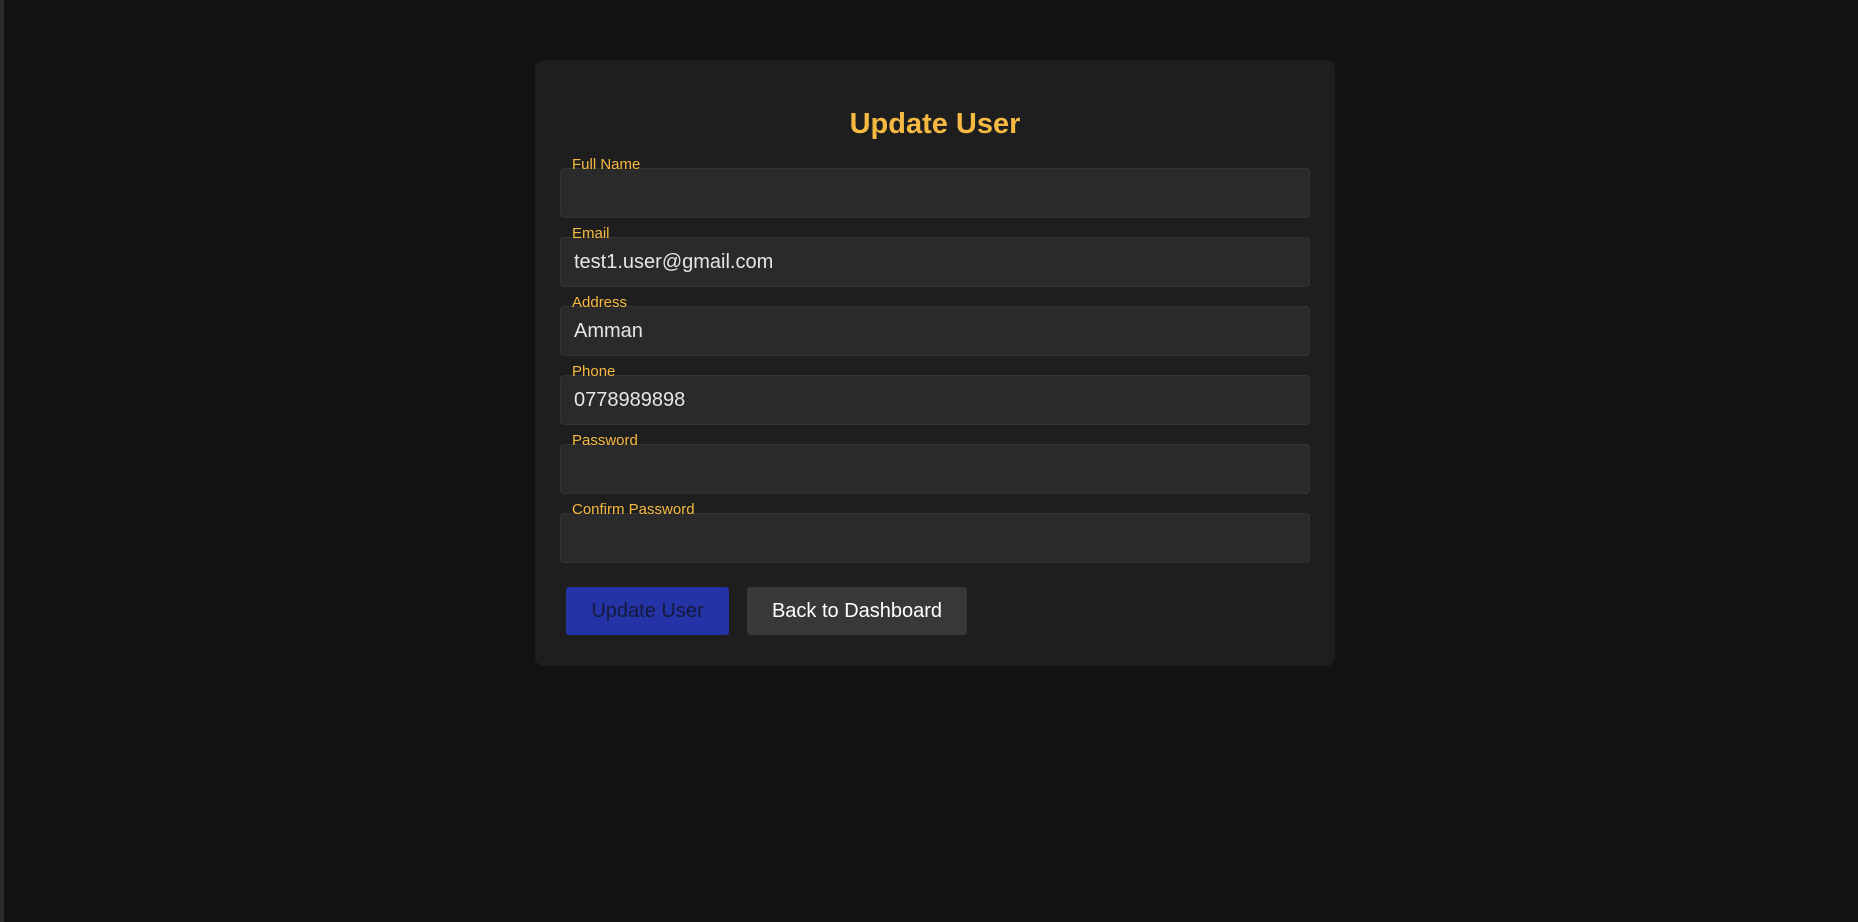 Image resolution: width=1858 pixels, height=922 pixels. What do you see at coordinates (935, 124) in the screenshot?
I see `form-title: Update User` at bounding box center [935, 124].